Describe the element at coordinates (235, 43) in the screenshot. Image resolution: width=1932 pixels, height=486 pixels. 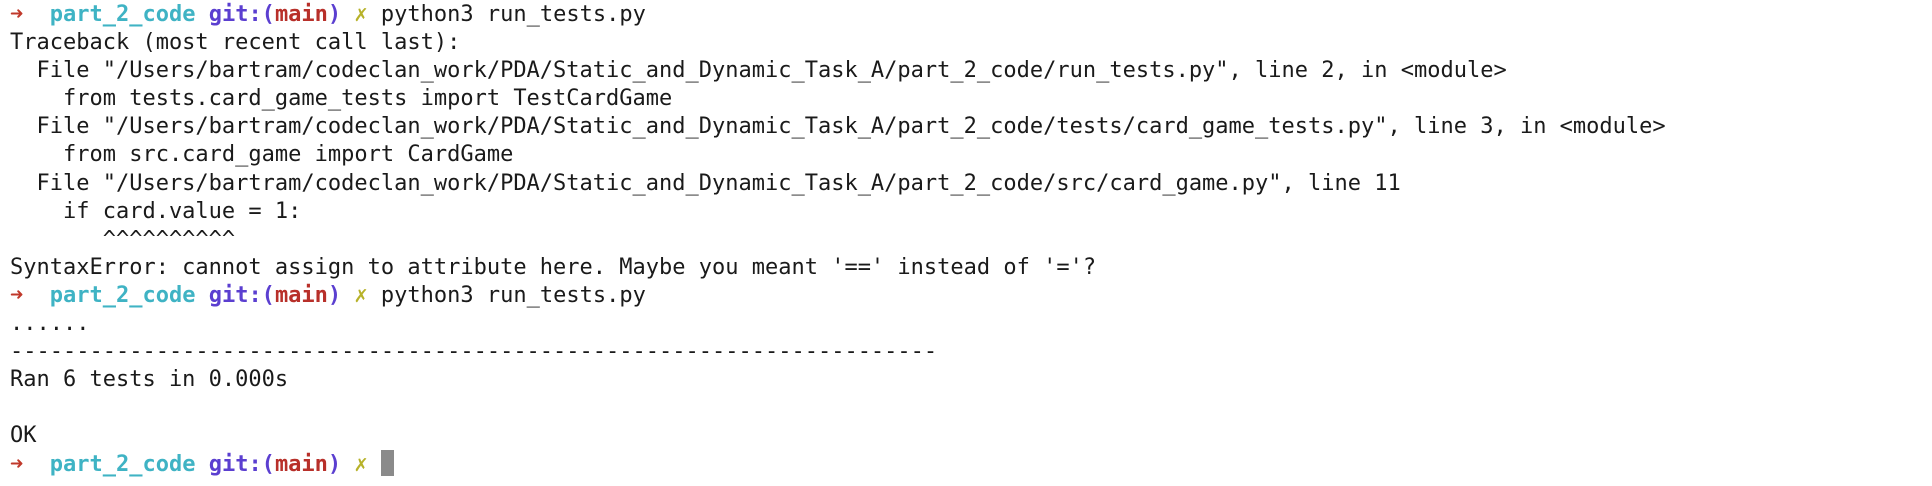
I see `traceback-header: Traceback (most recent call last):` at that location.